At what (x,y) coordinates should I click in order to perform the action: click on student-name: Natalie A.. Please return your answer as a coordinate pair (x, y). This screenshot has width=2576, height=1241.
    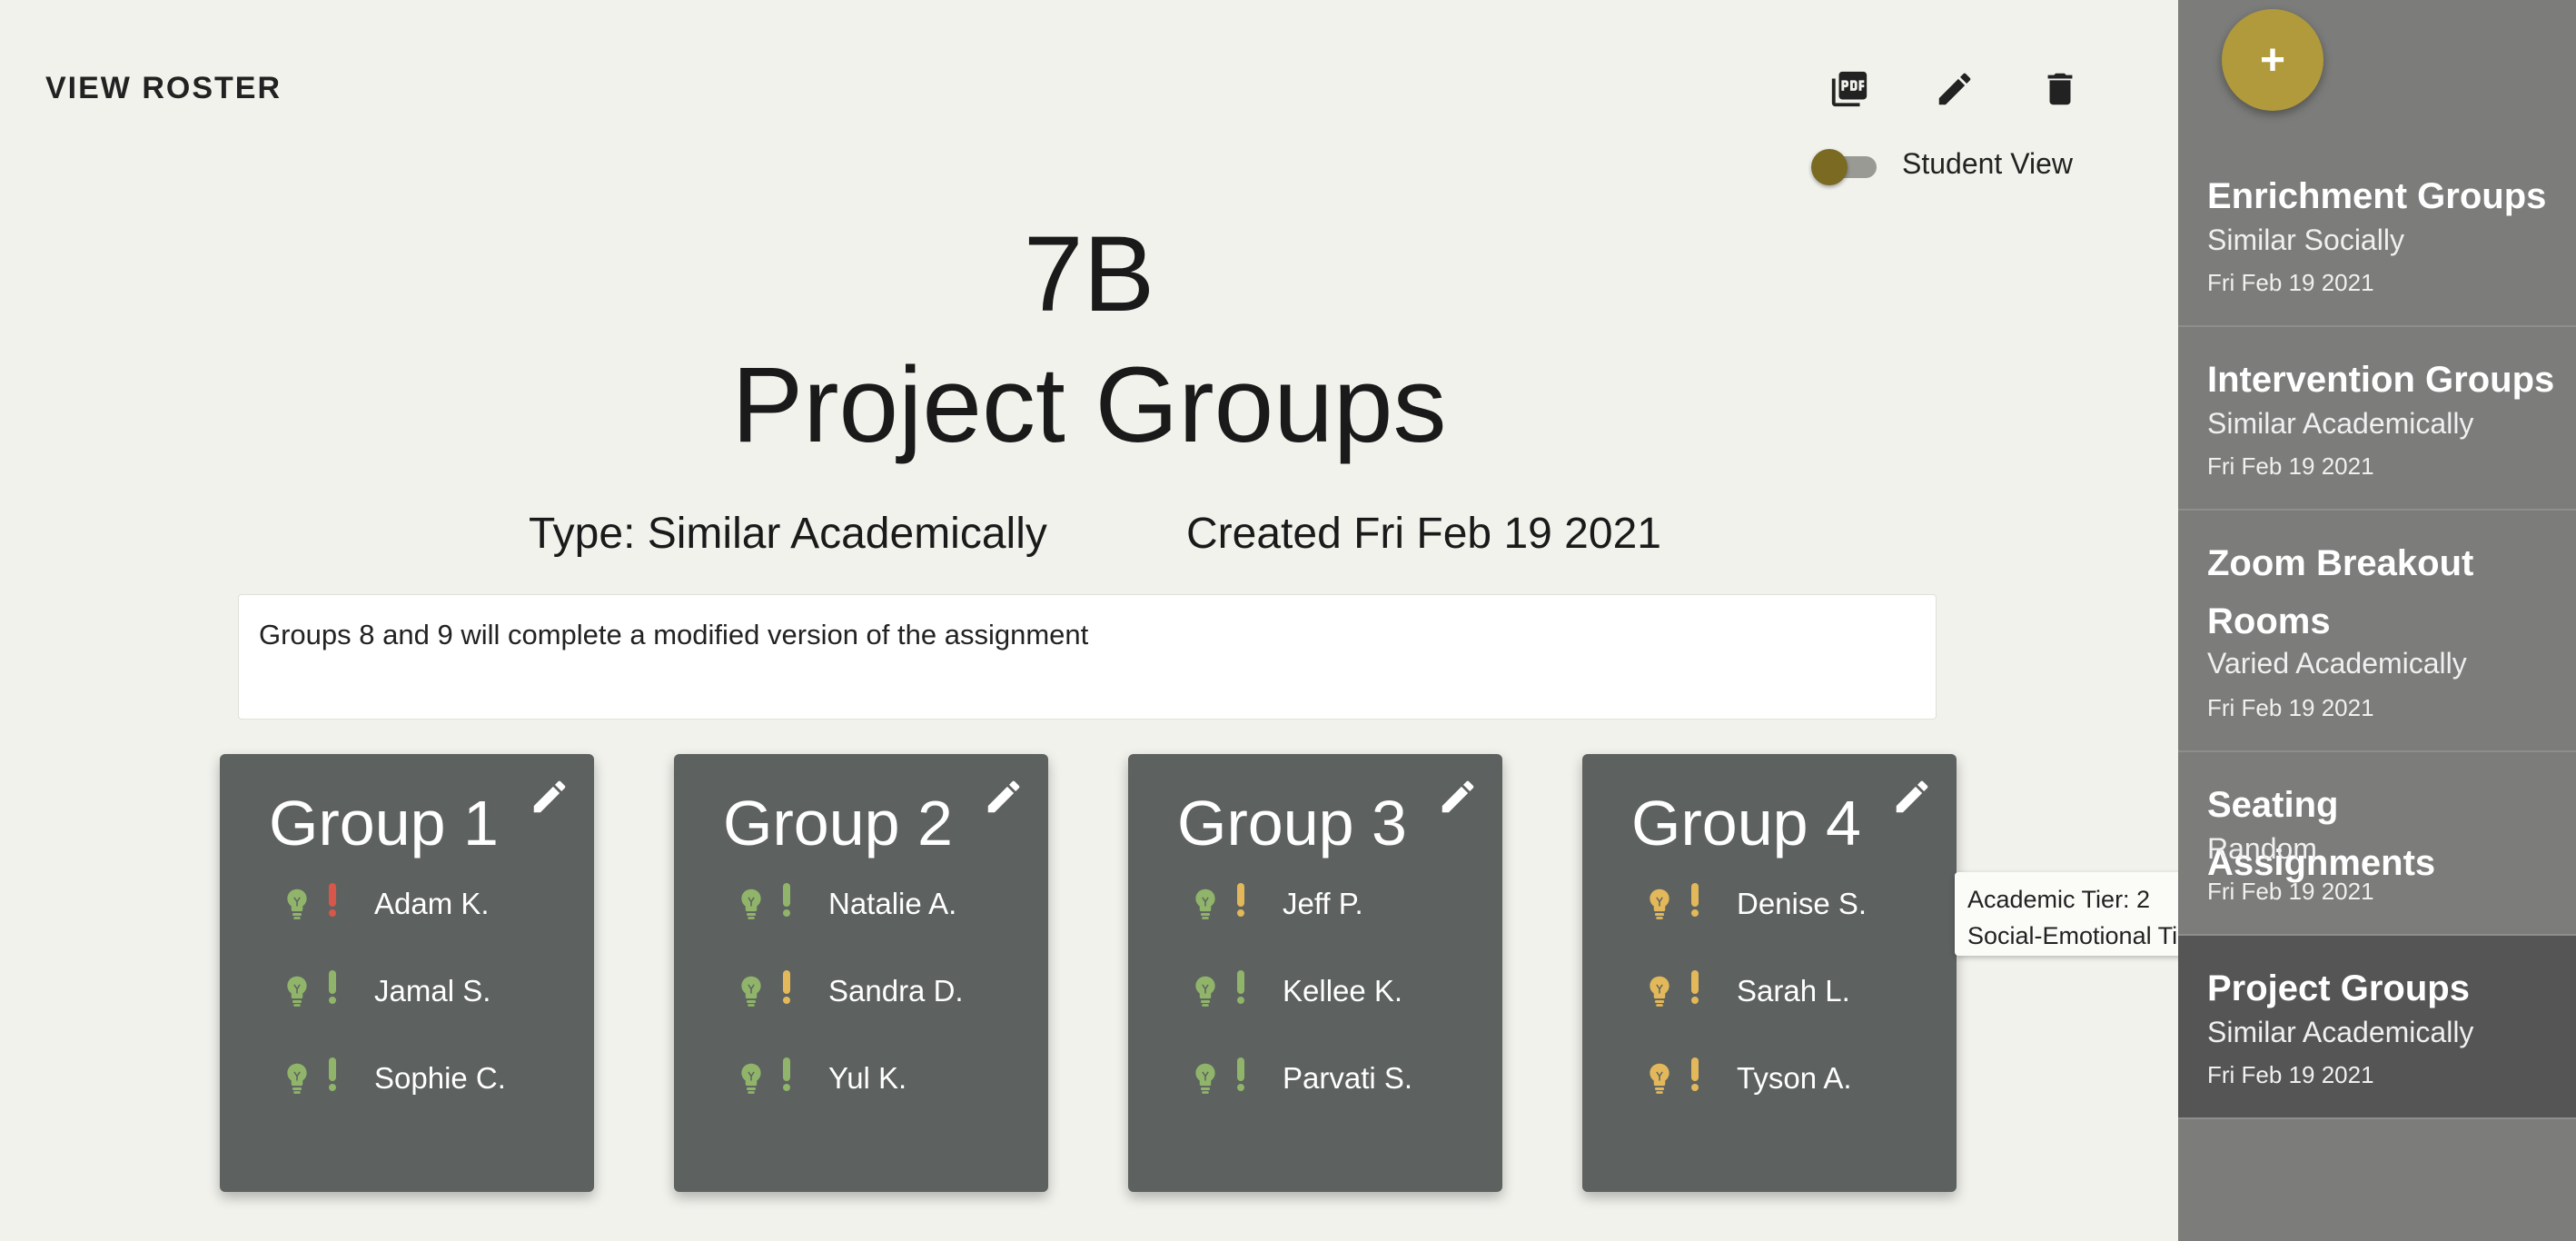
    Looking at the image, I should click on (892, 903).